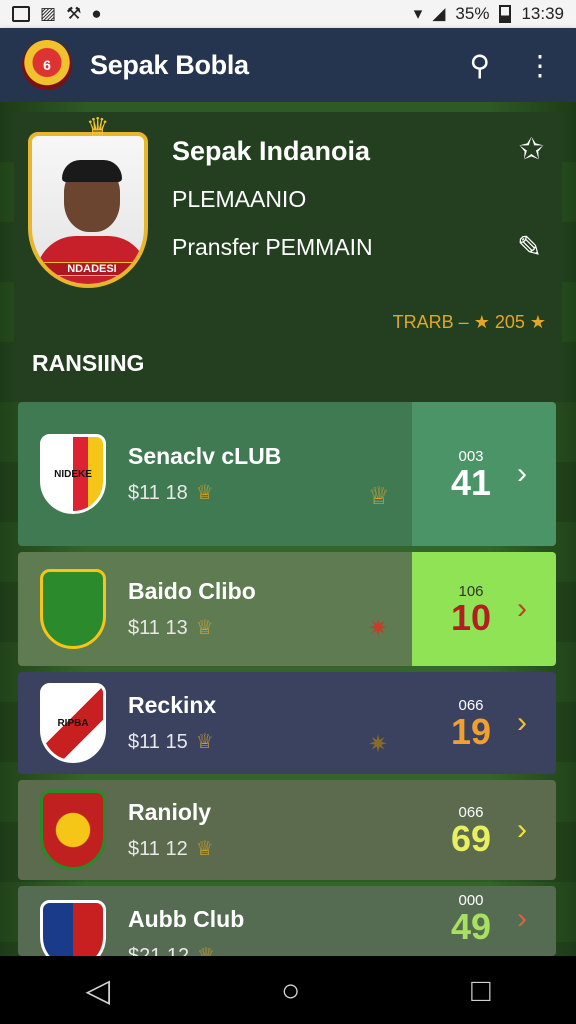 The width and height of the screenshot is (576, 1024). Describe the element at coordinates (271, 151) in the screenshot. I see `profile-title: Sepak Indanoia` at that location.